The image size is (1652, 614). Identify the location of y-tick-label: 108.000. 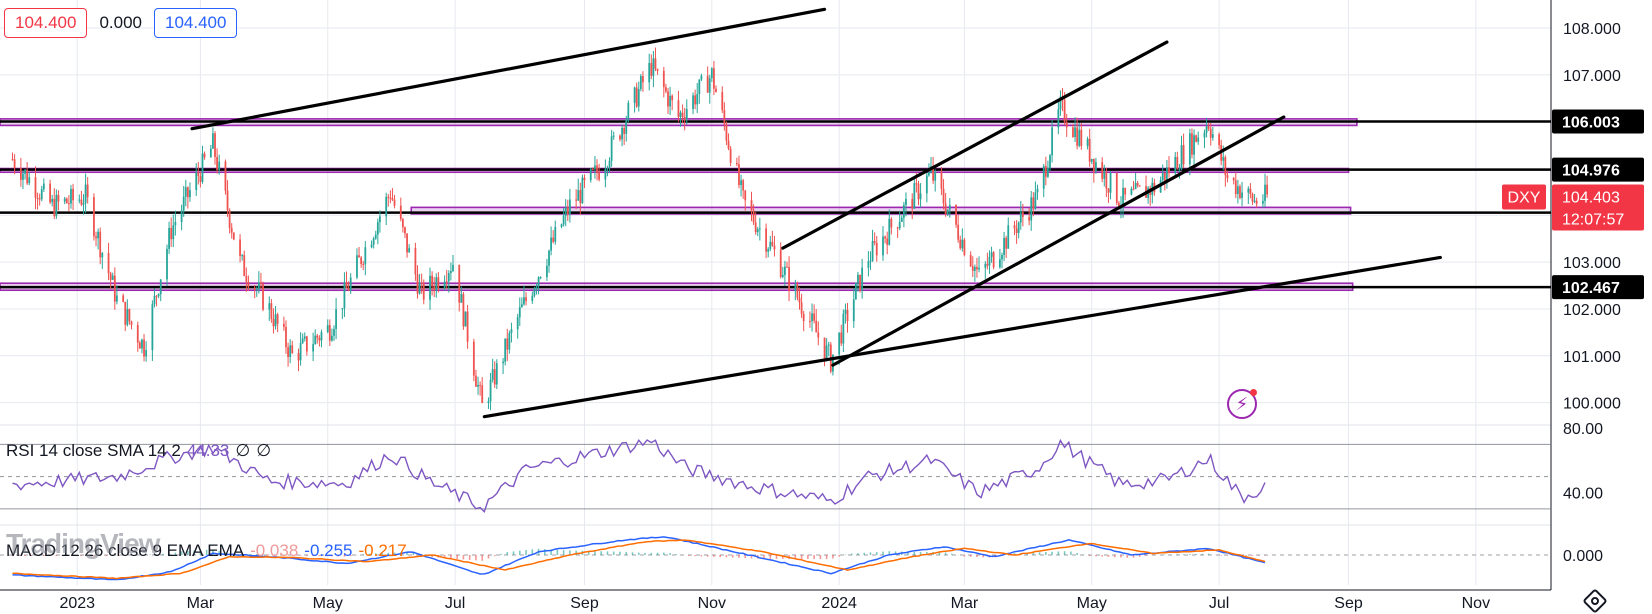
(1592, 29).